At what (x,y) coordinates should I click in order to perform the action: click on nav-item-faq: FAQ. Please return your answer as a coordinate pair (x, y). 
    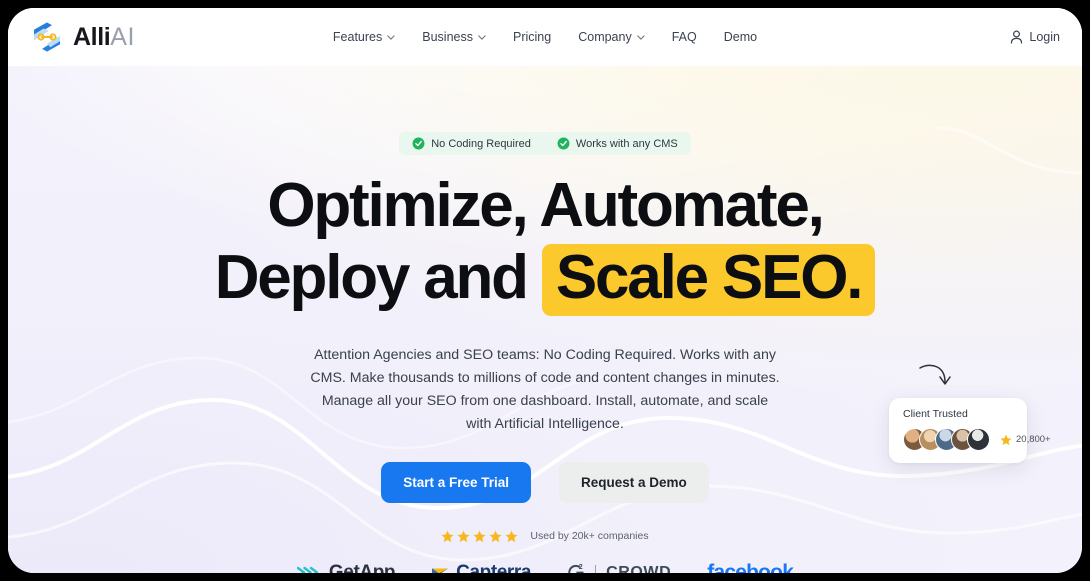
    Looking at the image, I should click on (684, 37).